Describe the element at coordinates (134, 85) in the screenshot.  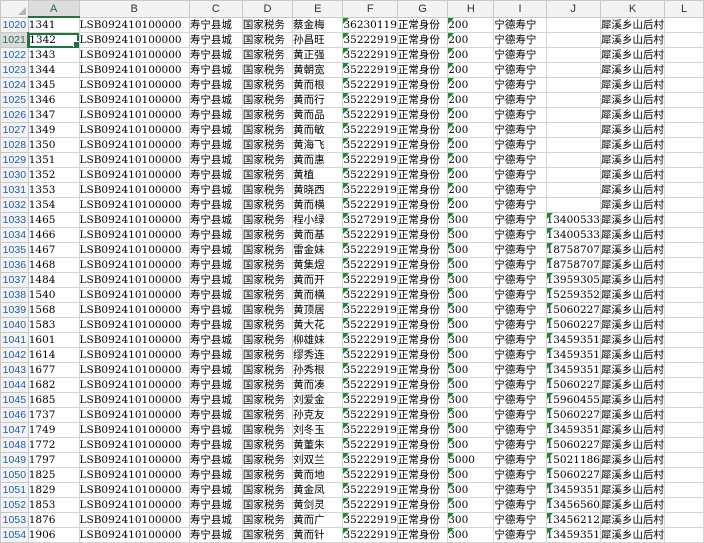
I see `cell-b1024: LSB092410100000` at that location.